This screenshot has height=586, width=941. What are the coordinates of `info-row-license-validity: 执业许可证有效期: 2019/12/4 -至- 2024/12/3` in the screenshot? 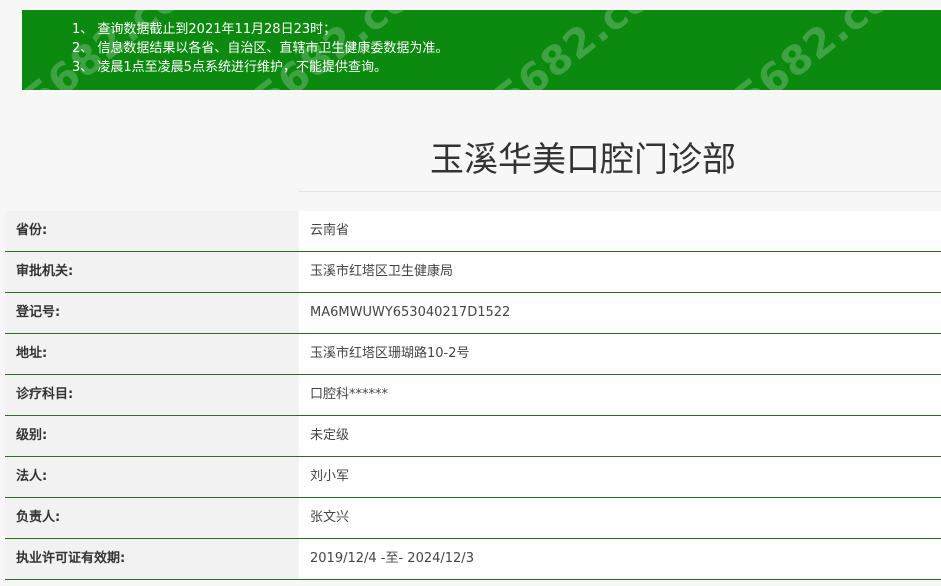 It's located at (473, 559).